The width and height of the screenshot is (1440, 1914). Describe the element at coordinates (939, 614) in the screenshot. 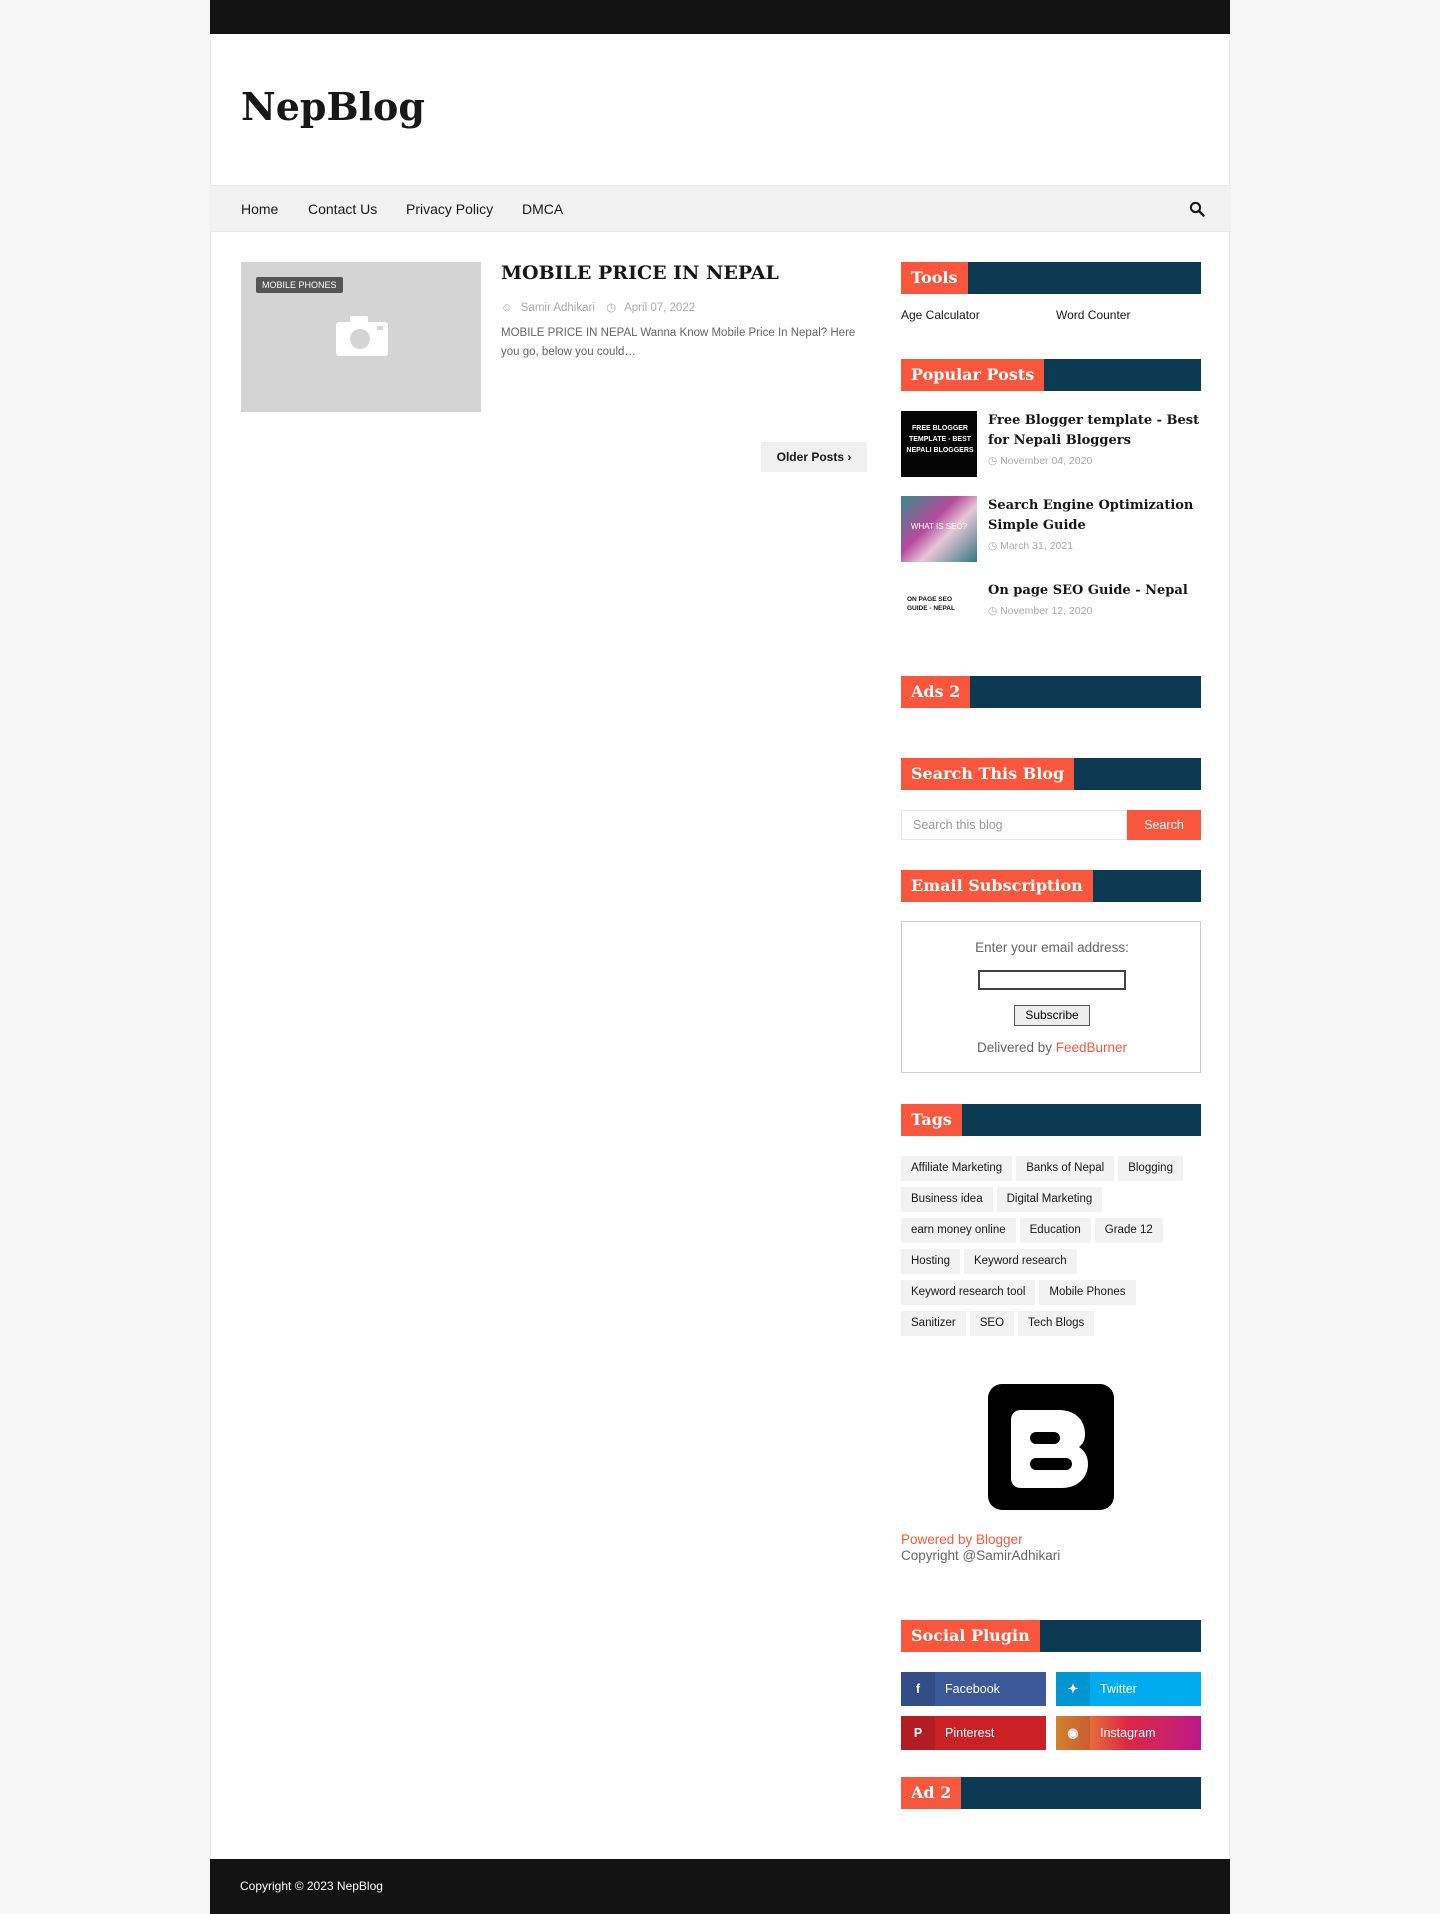

I see `popular-post-thumbnail: ON PAGE SEO GUIDE - NEPAL` at that location.